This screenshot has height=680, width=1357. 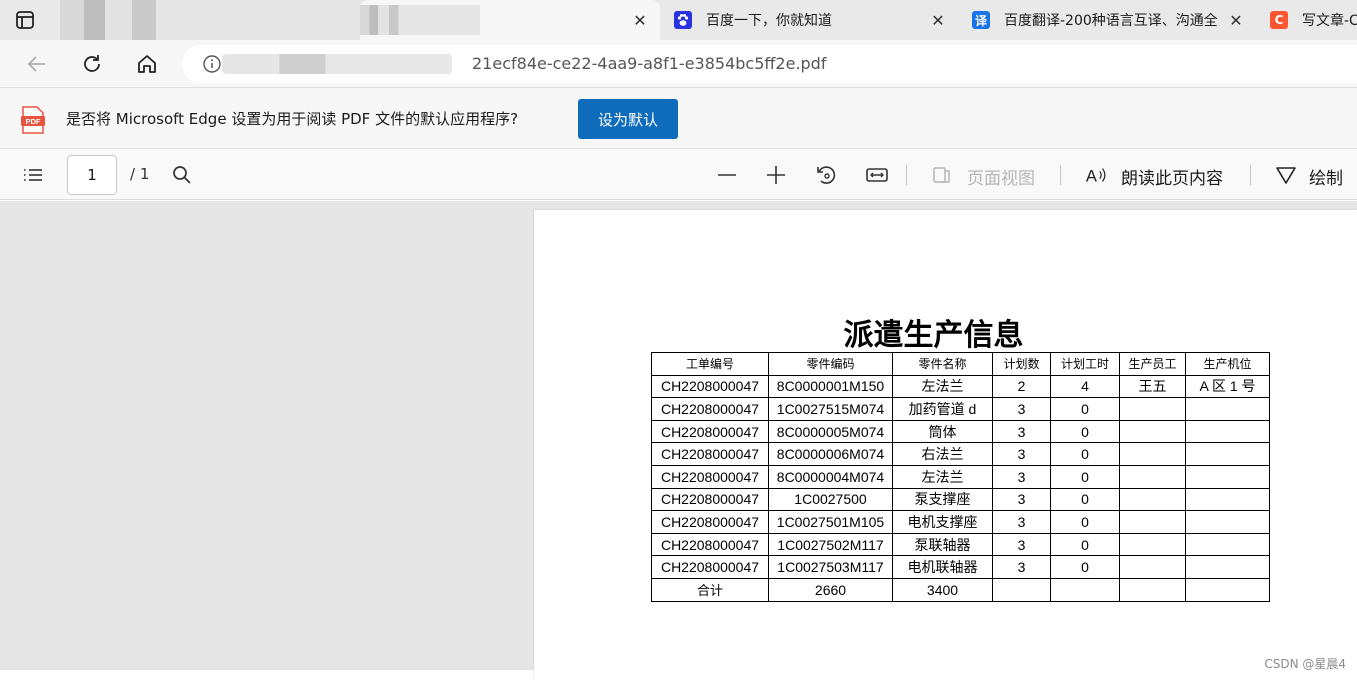 What do you see at coordinates (92, 64) in the screenshot?
I see `refresh-icon` at bounding box center [92, 64].